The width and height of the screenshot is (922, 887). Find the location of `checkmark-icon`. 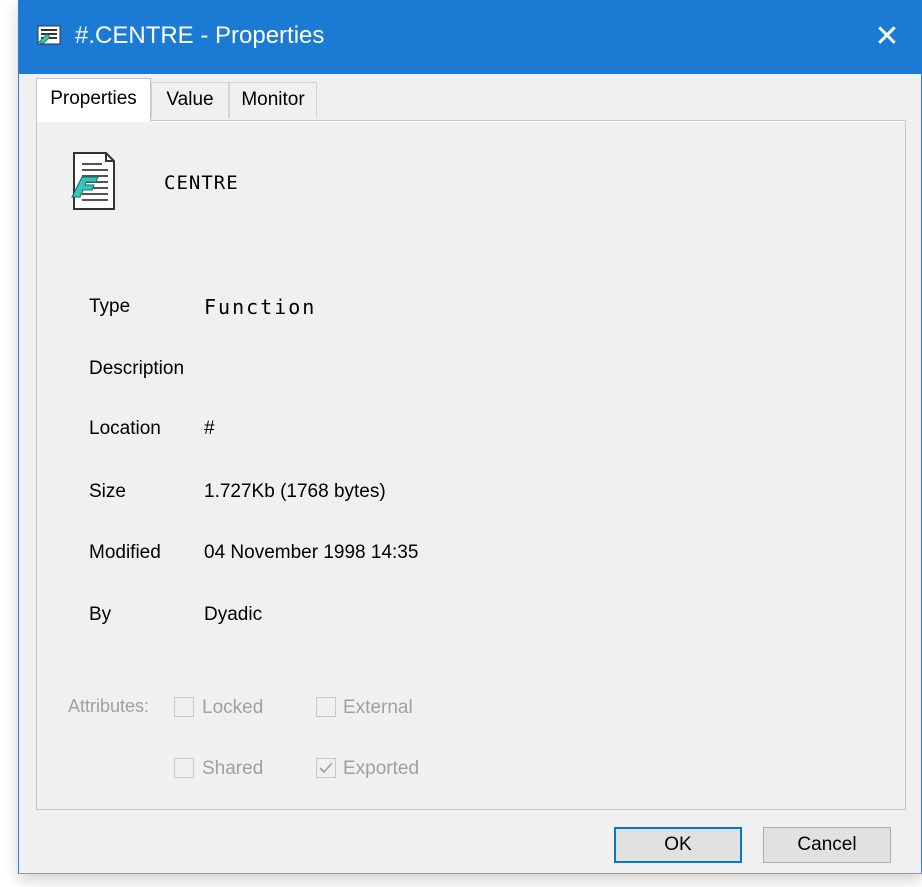

checkmark-icon is located at coordinates (326, 768).